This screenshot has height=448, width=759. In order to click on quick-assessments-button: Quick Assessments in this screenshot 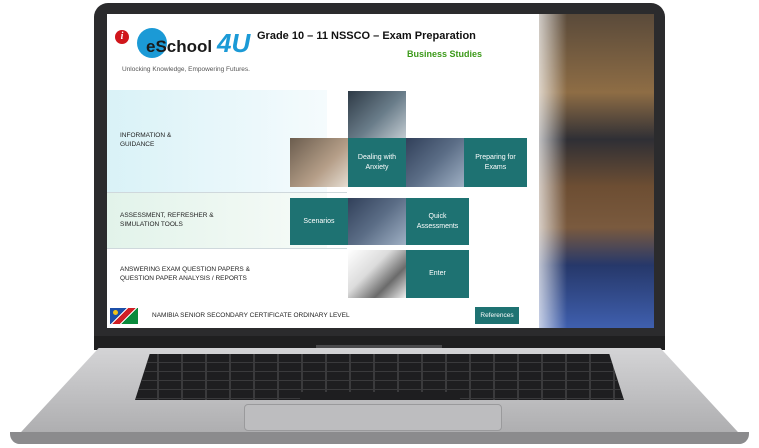, I will do `click(437, 221)`.